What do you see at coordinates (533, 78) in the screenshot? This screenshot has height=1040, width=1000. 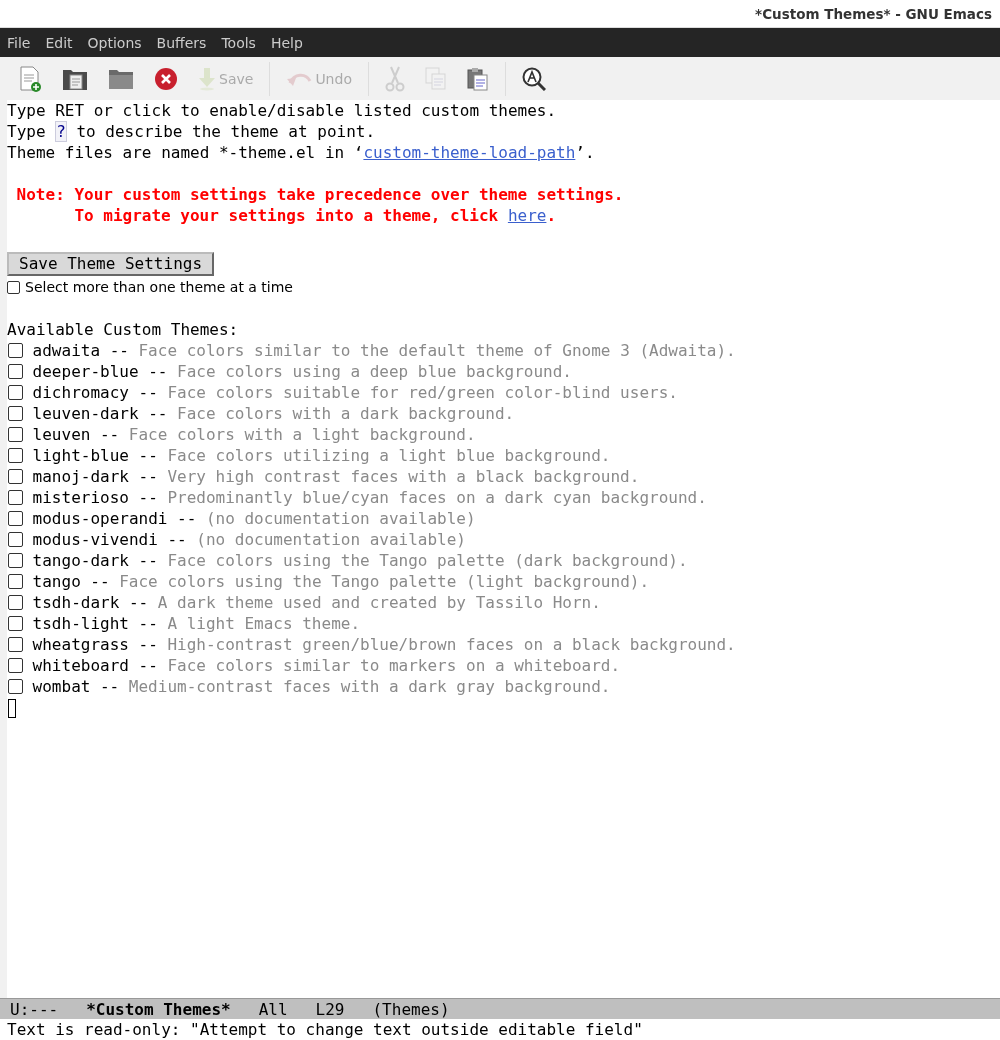 I see `search-icon` at bounding box center [533, 78].